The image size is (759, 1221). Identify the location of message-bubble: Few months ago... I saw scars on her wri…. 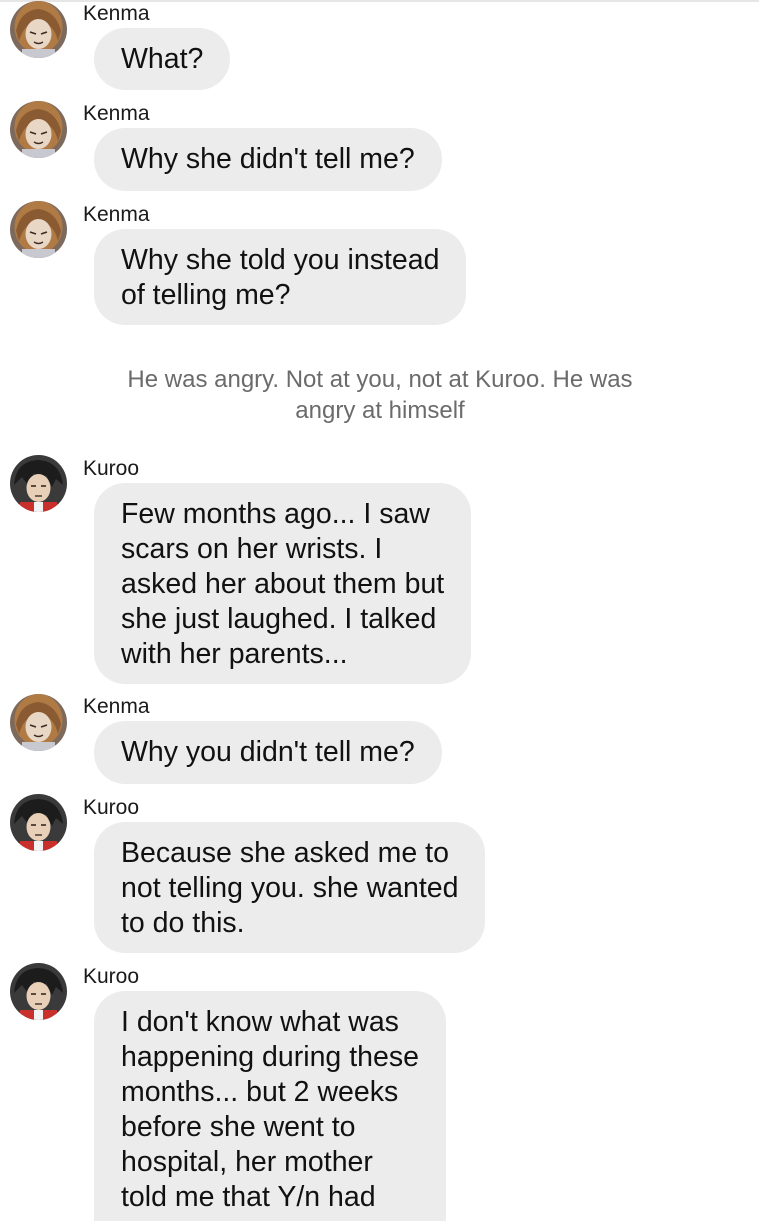
(283, 583).